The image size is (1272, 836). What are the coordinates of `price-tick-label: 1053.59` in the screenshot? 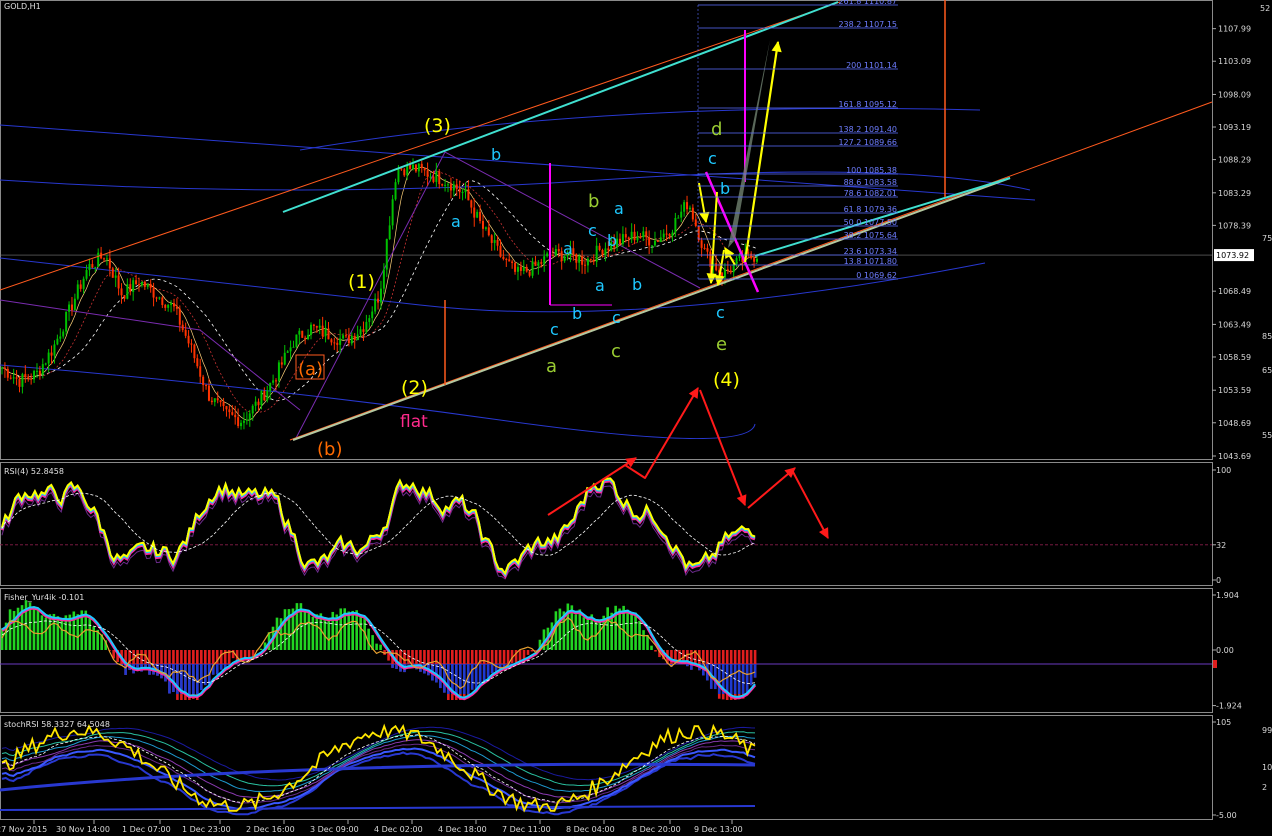 It's located at (1234, 390).